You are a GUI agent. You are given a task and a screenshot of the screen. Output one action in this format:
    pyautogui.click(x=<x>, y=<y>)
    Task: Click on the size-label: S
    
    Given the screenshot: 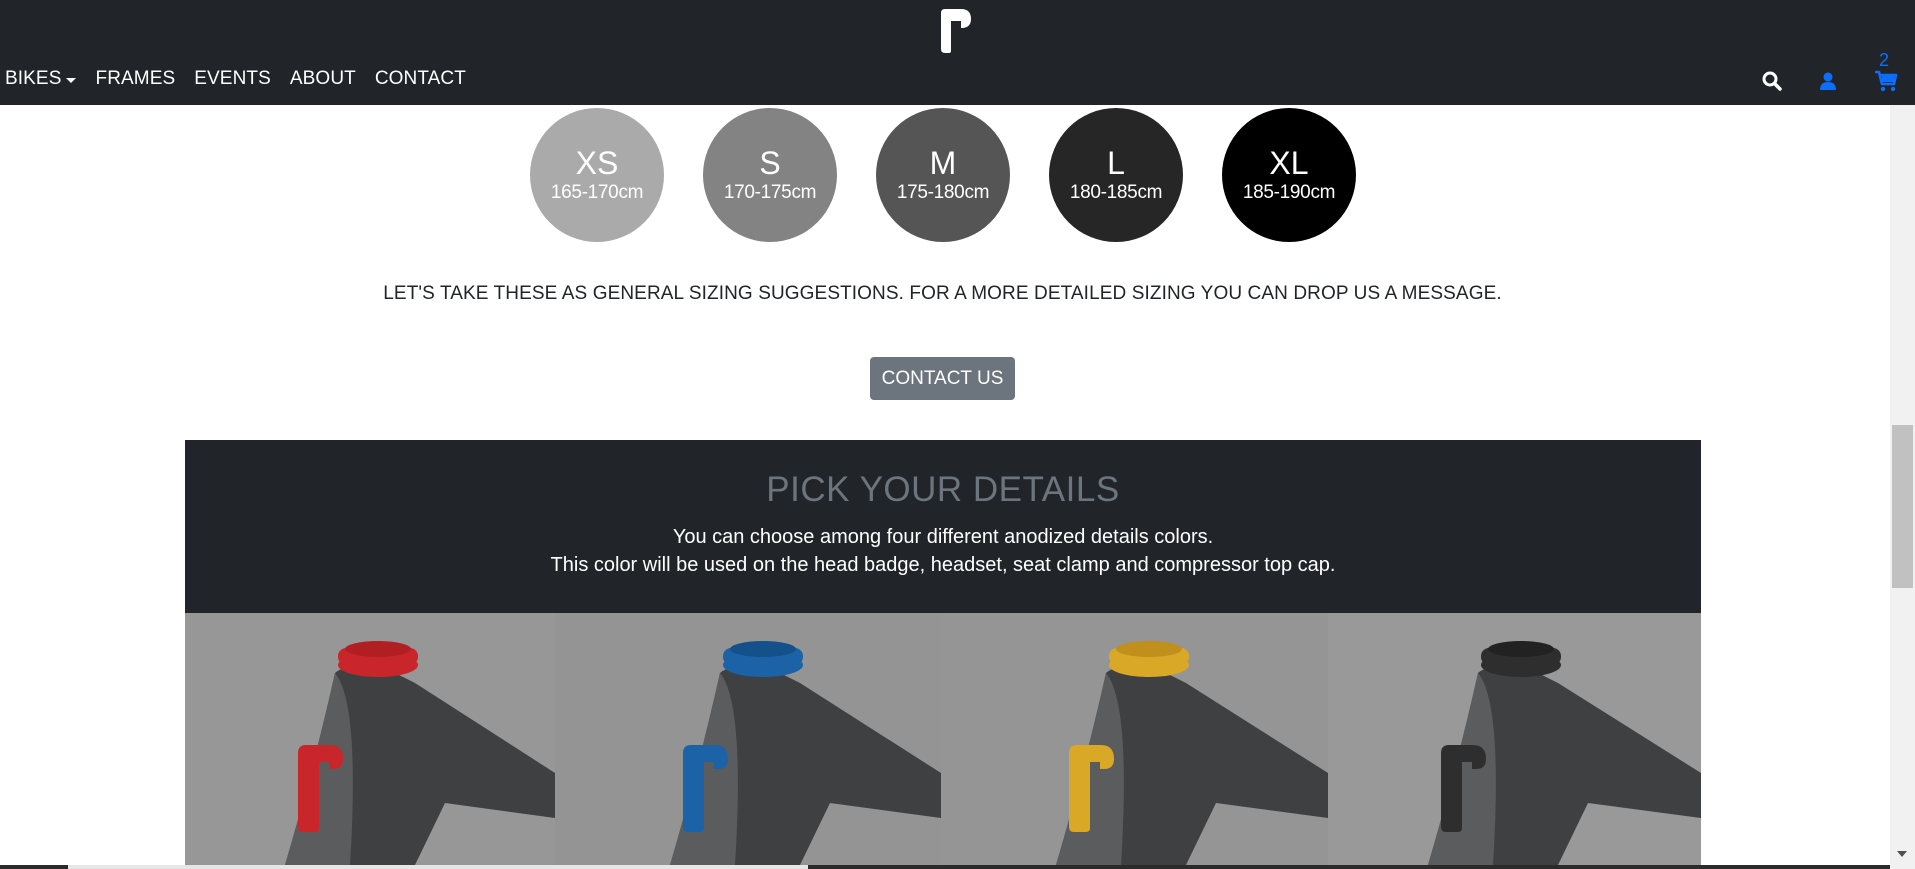 What is the action you would take?
    pyautogui.click(x=770, y=163)
    